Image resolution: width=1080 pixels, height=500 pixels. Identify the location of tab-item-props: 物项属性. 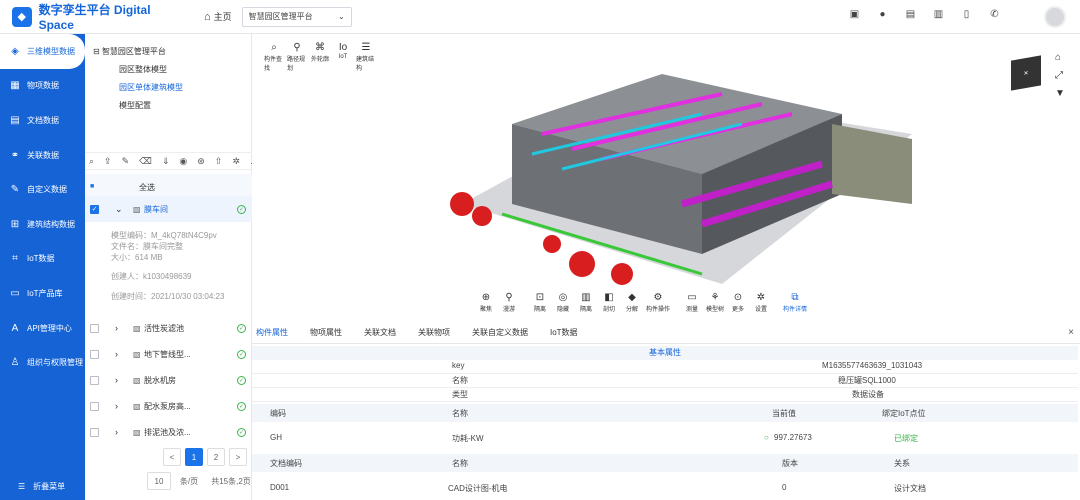
(326, 332).